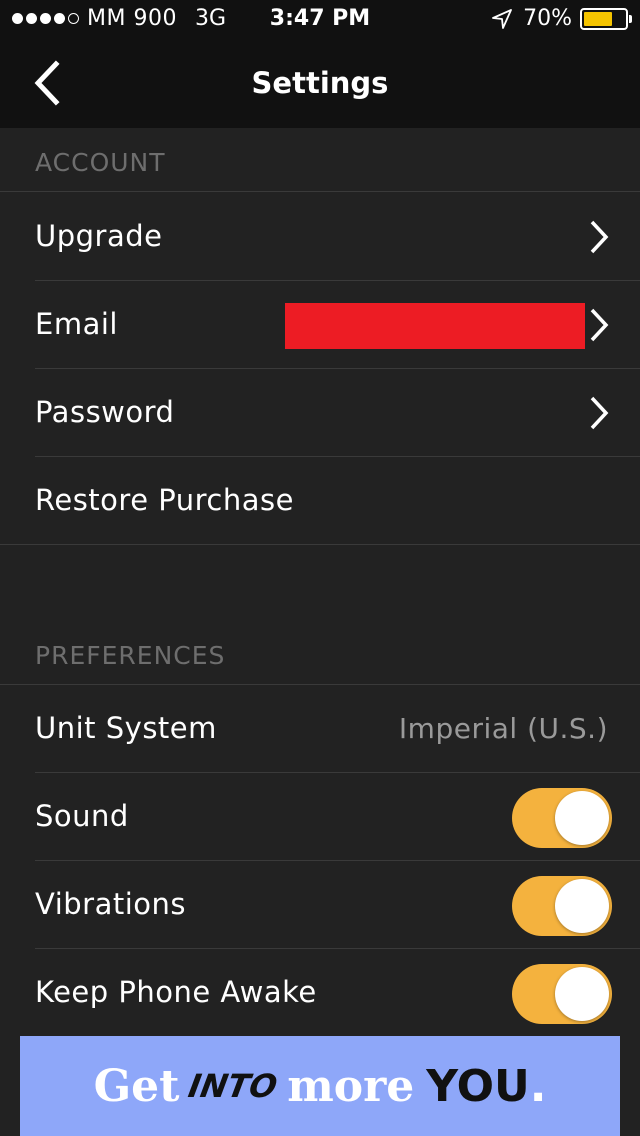 The height and width of the screenshot is (1136, 640). I want to click on status-bar: MM 900 3G 3:47 PM 70%, so click(320, 20).